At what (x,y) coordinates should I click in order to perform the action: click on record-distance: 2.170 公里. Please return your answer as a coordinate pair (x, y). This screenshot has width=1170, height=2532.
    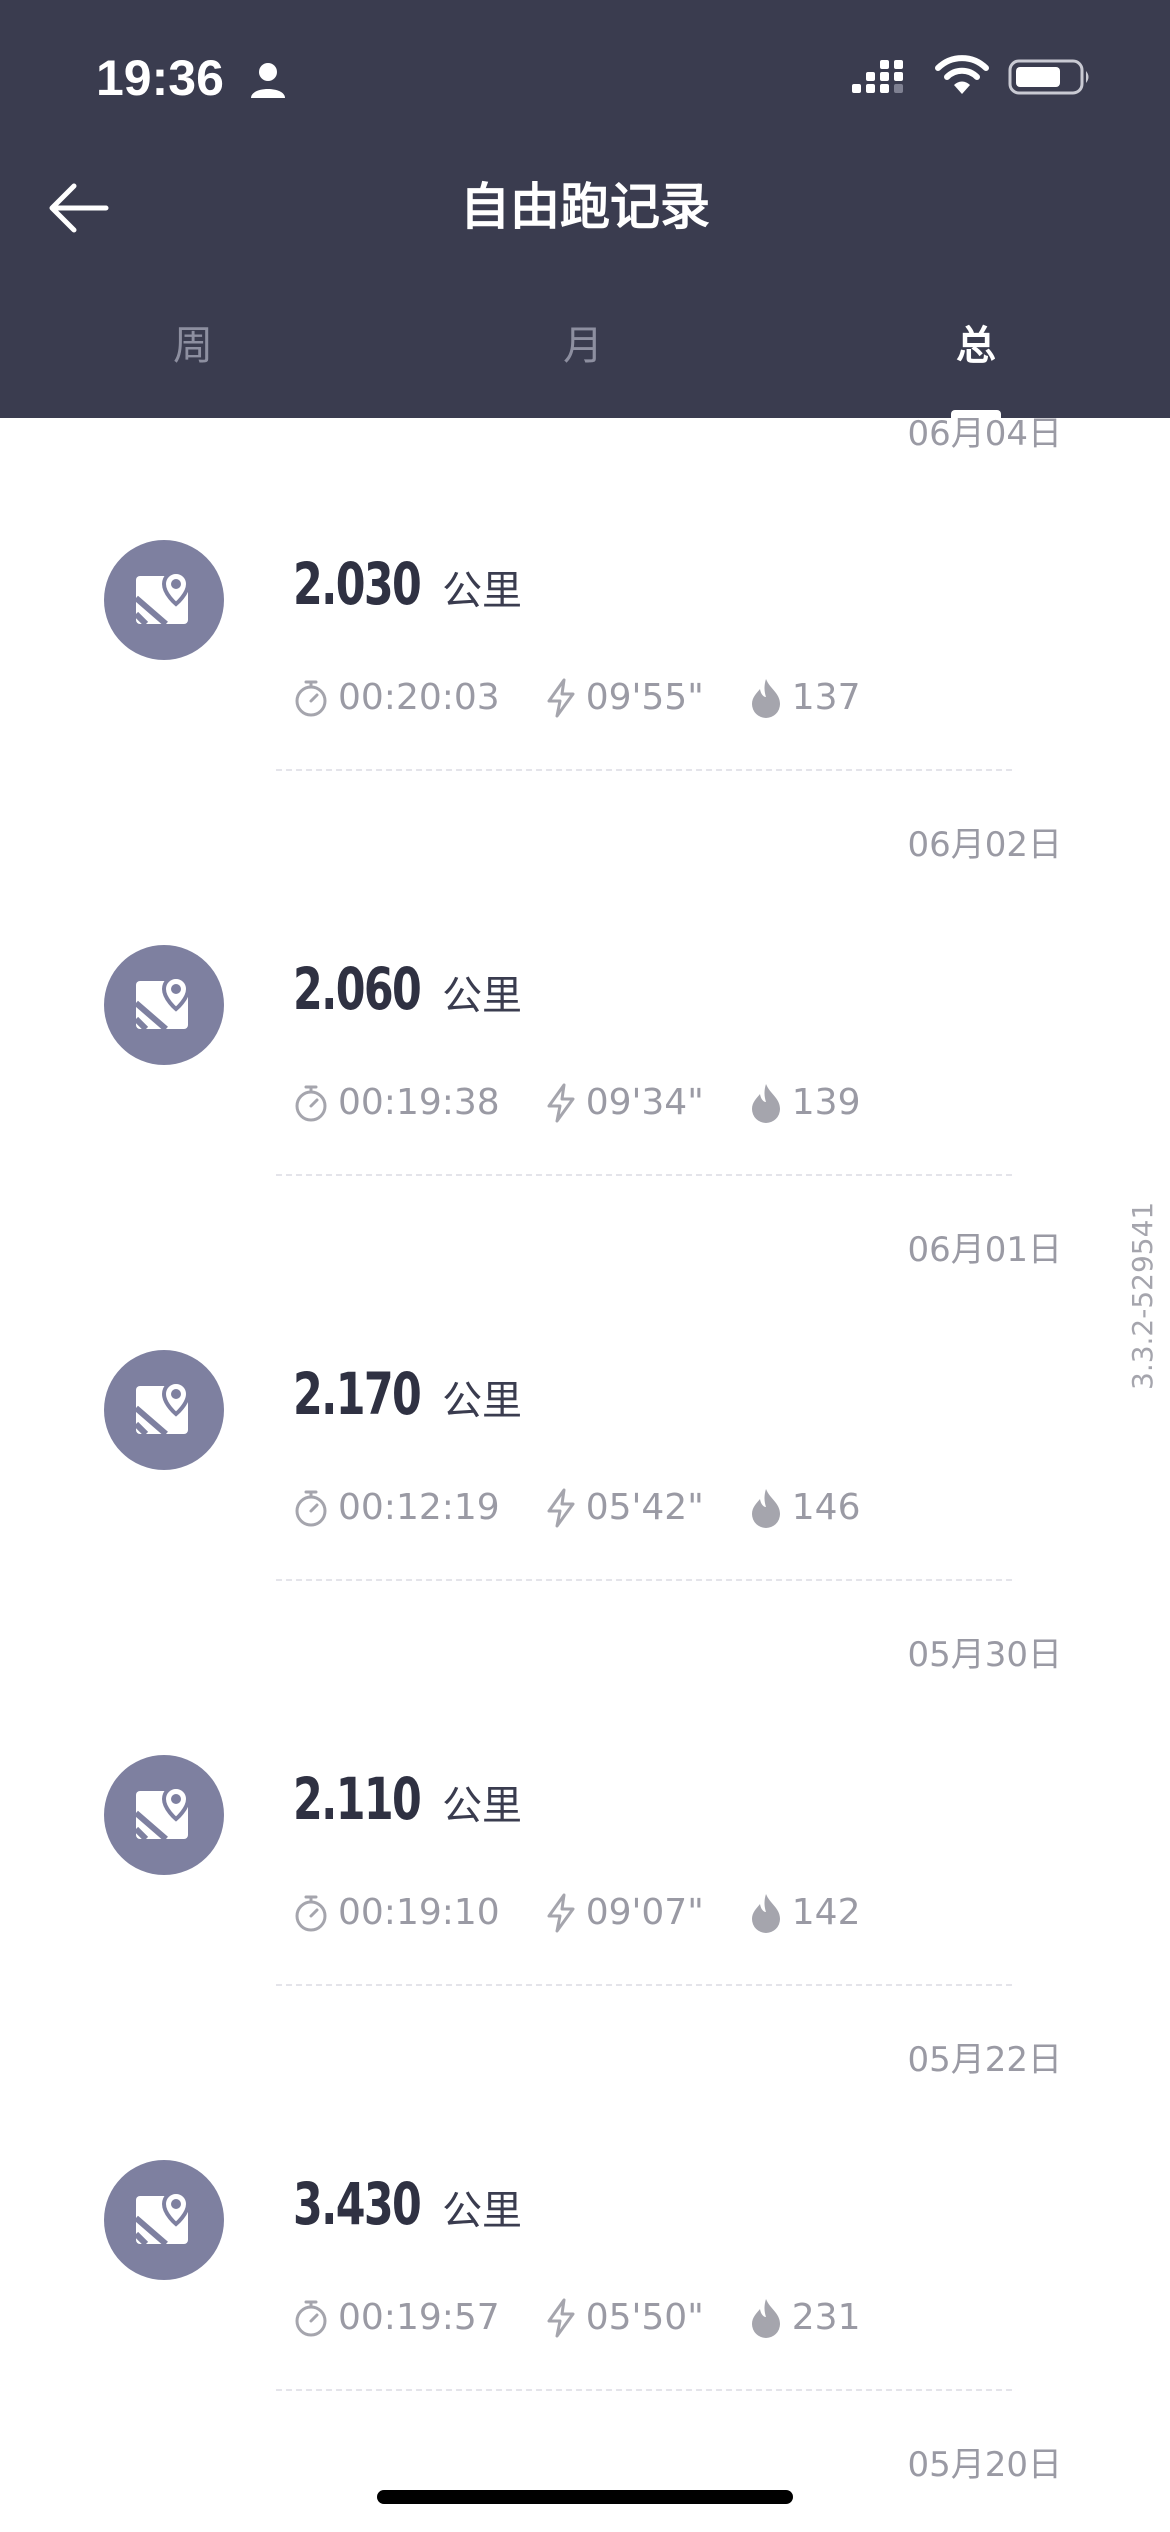
    Looking at the image, I should click on (407, 1394).